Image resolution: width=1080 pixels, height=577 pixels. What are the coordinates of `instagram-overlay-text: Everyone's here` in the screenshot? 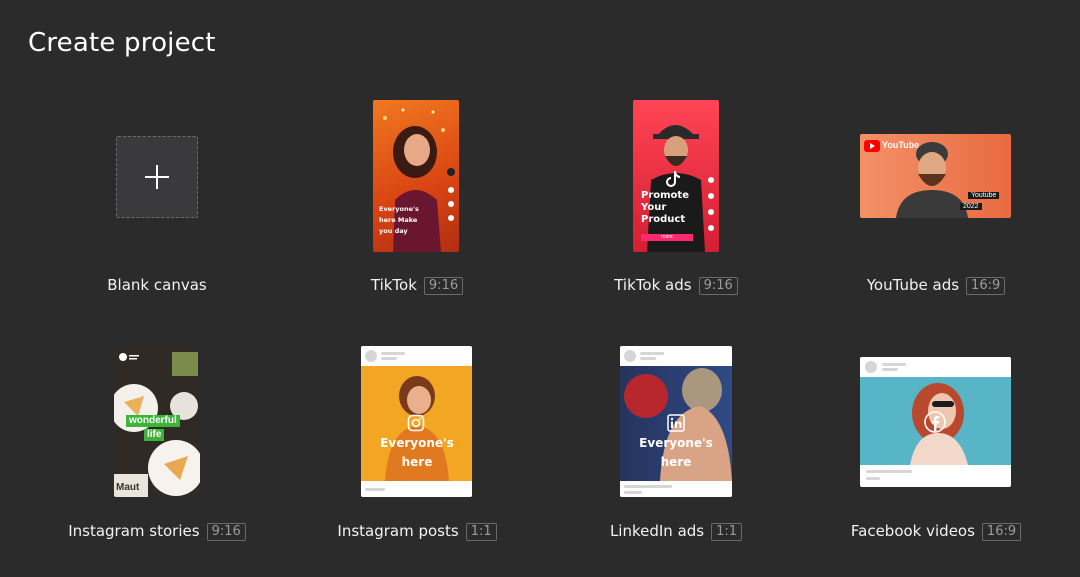 It's located at (417, 452).